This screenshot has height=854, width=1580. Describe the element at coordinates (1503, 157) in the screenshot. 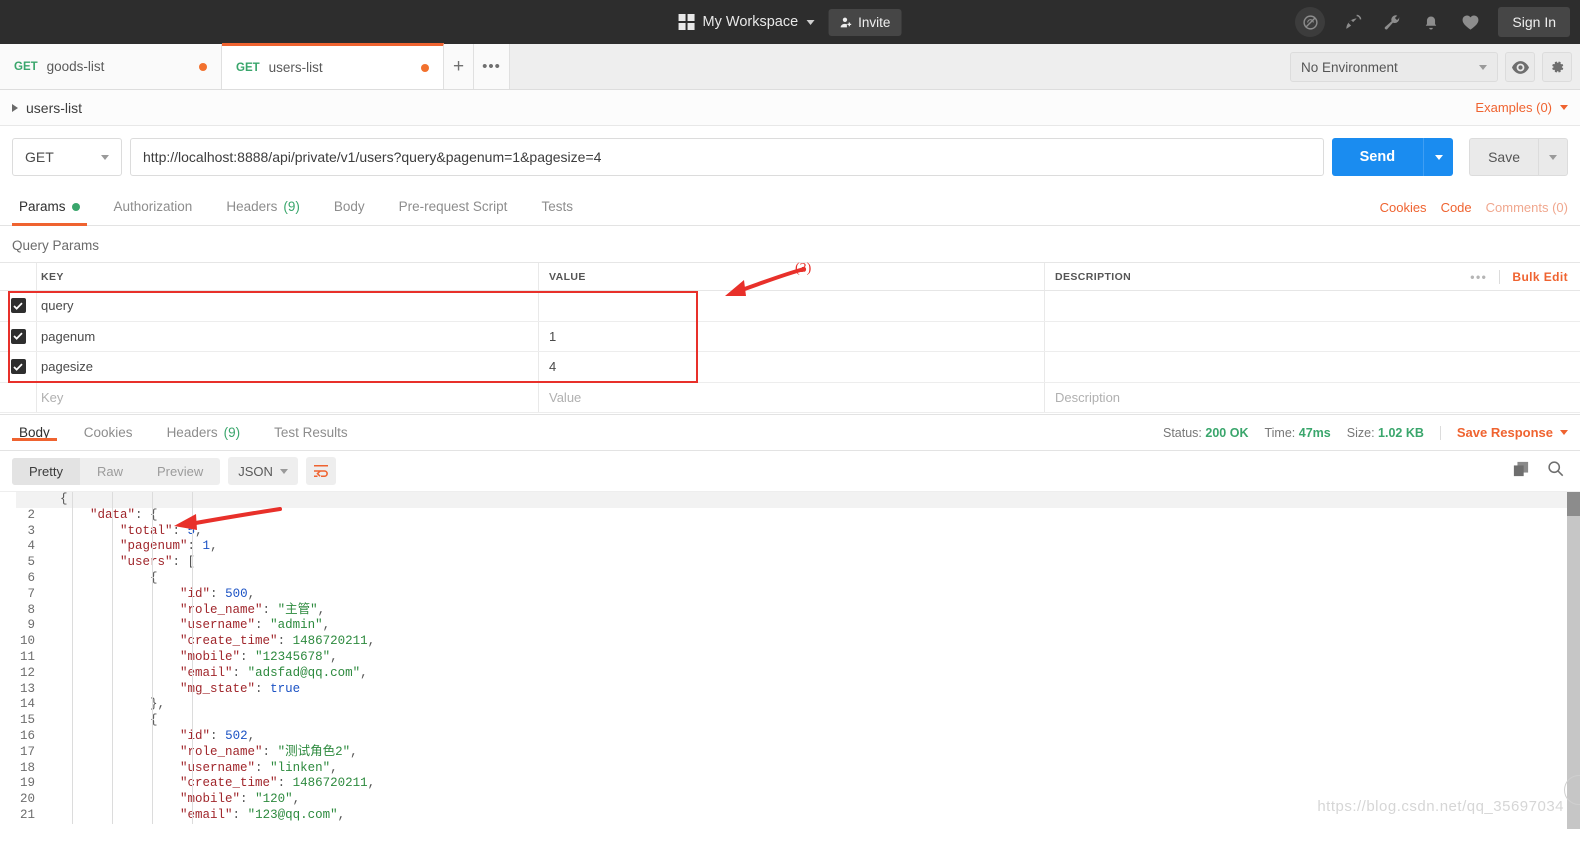

I see `save-button: Save` at that location.